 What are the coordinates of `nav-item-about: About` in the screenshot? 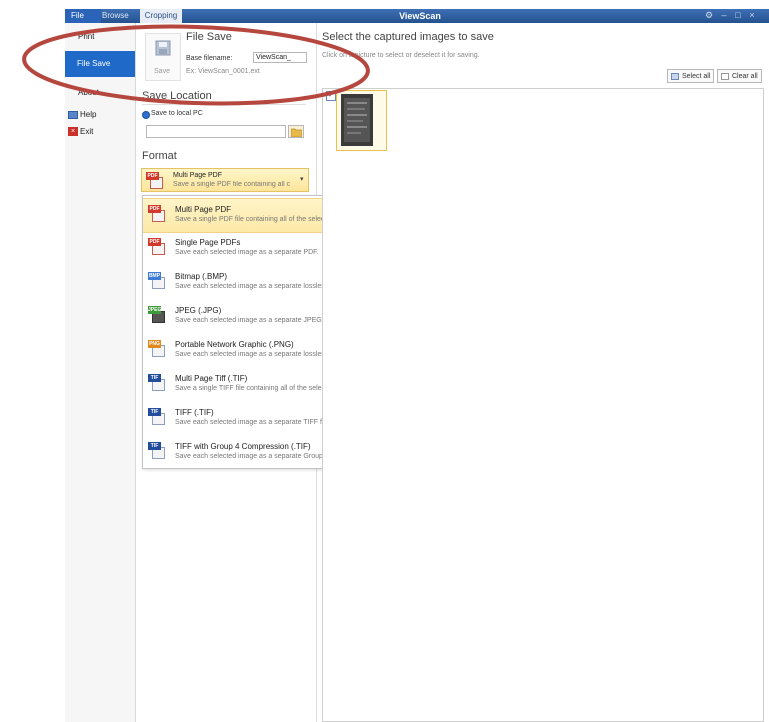 It's located at (88, 92).